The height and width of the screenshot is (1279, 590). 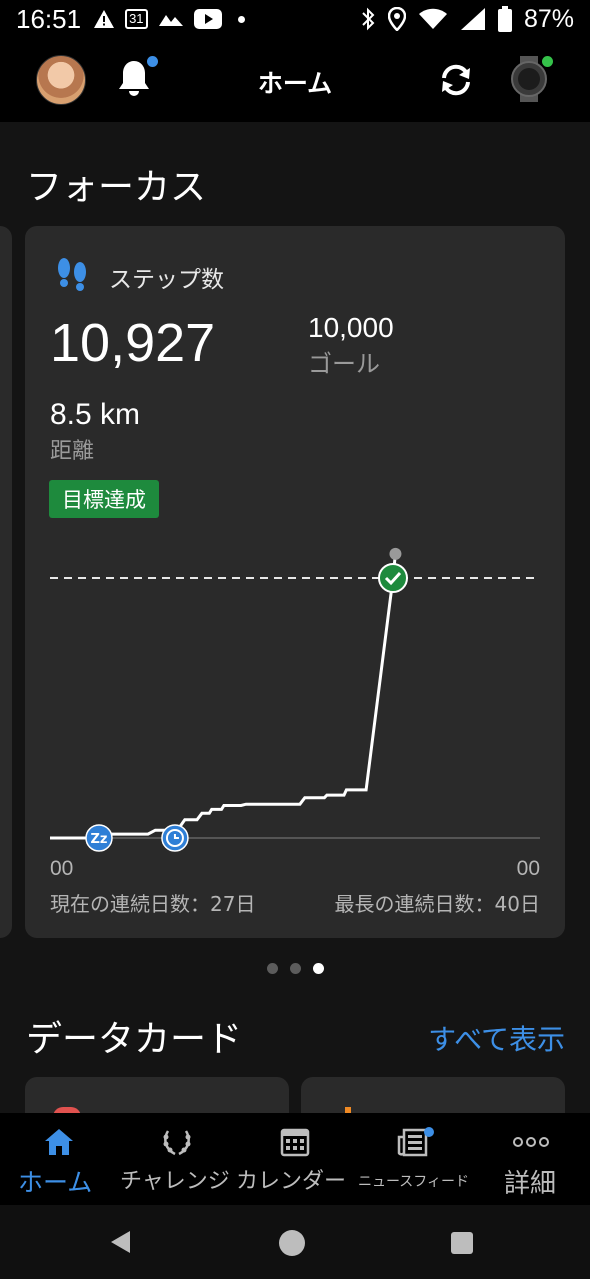 I want to click on nav-newsfeed: ニュースフィード, so click(x=413, y=1159).